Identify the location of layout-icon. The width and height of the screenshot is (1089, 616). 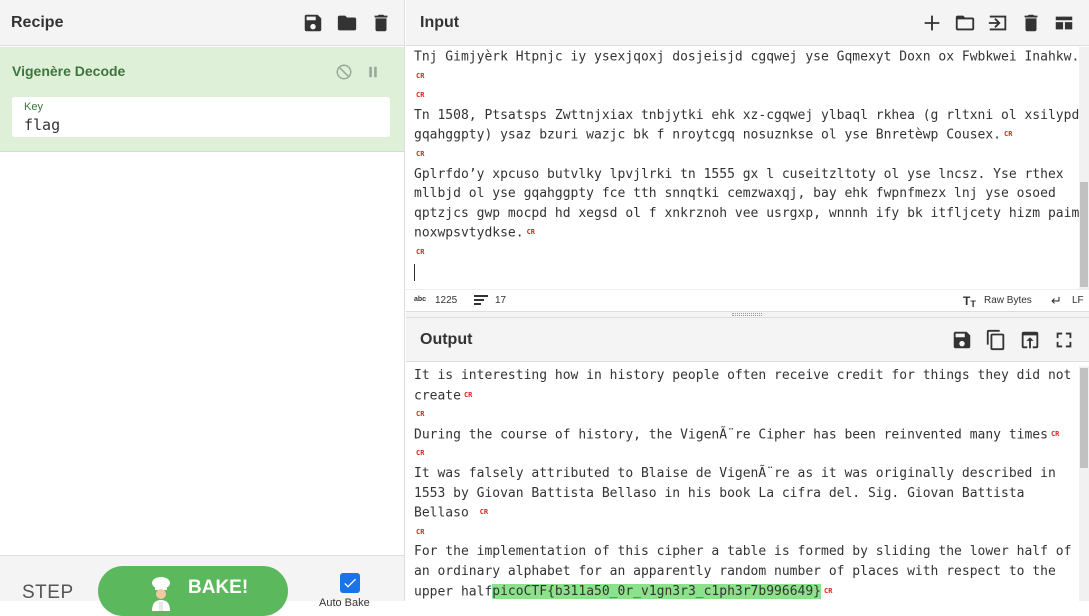
(1064, 23).